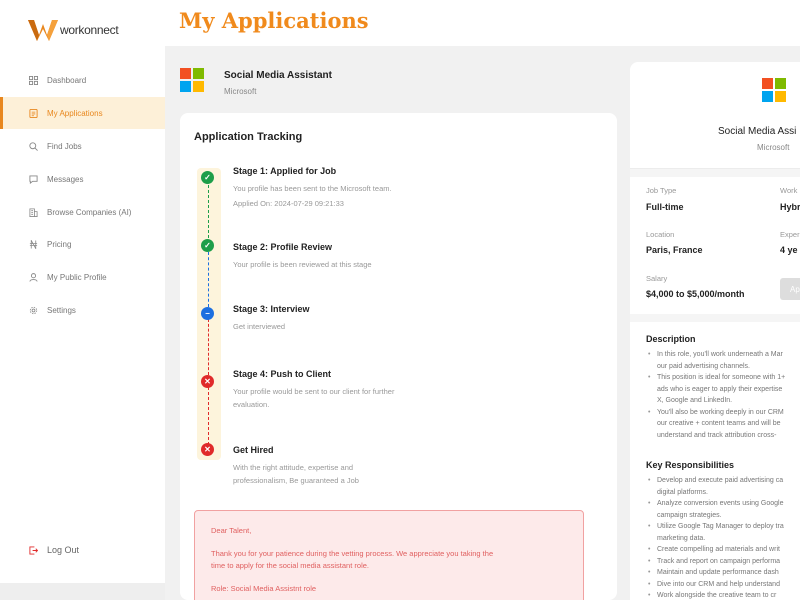 Image resolution: width=800 pixels, height=600 pixels. I want to click on sidebar-item-label: Messages, so click(65, 179).